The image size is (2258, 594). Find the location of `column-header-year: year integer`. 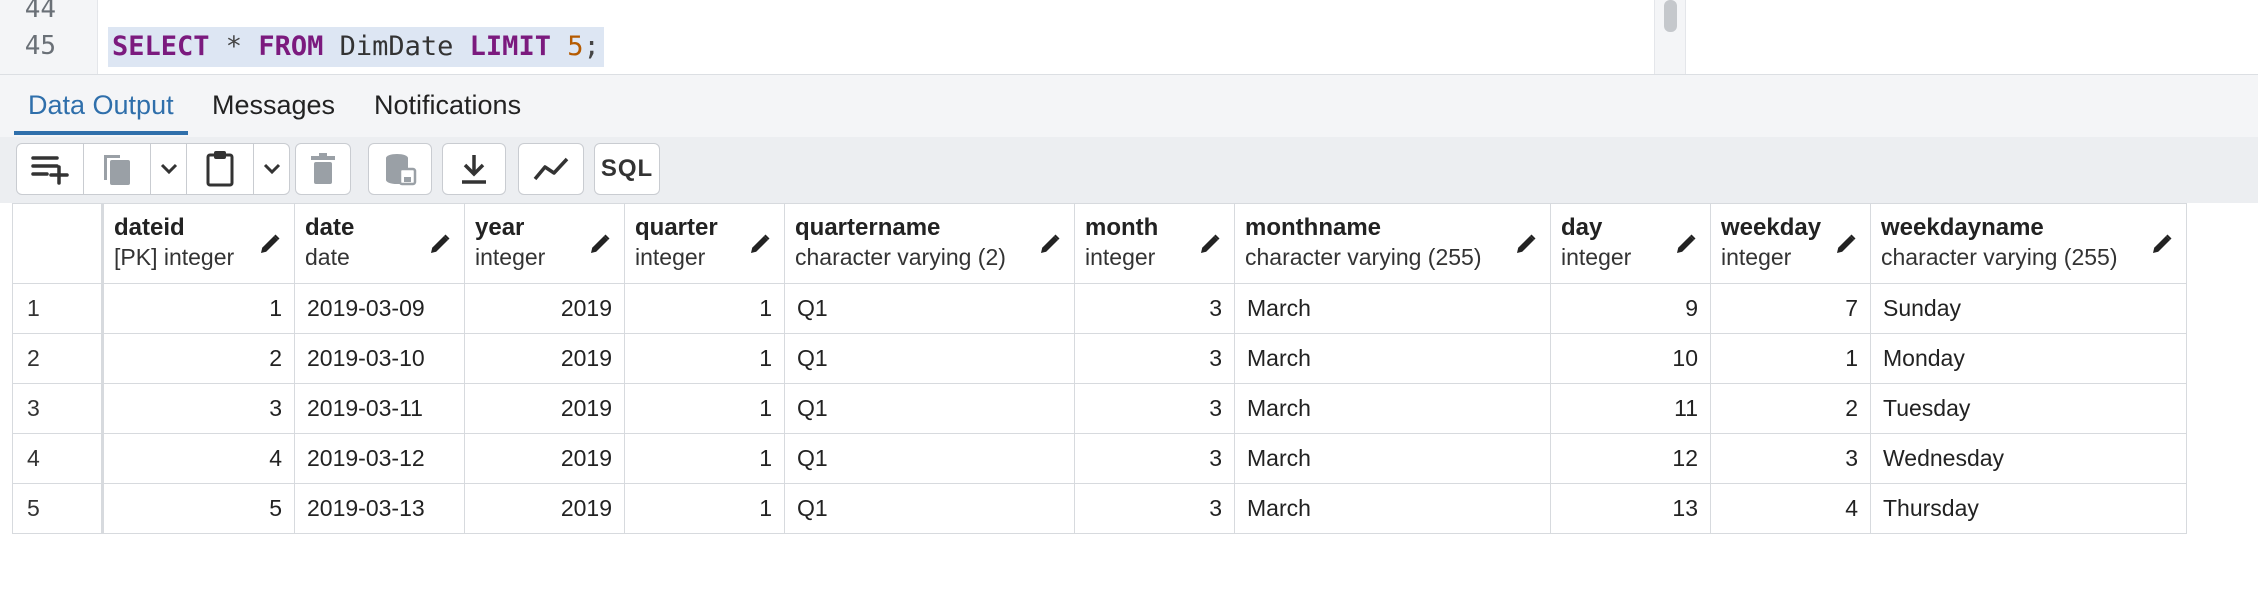

column-header-year: year integer is located at coordinates (544, 243).